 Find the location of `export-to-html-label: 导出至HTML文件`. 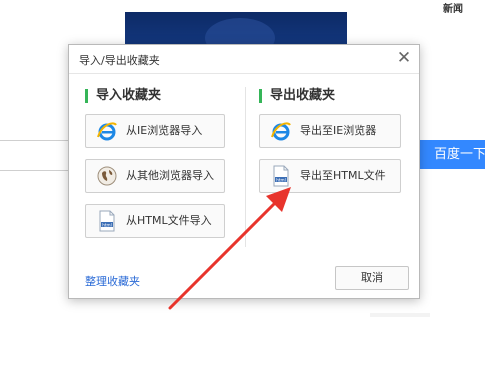

export-to-html-label: 导出至HTML文件 is located at coordinates (343, 175).